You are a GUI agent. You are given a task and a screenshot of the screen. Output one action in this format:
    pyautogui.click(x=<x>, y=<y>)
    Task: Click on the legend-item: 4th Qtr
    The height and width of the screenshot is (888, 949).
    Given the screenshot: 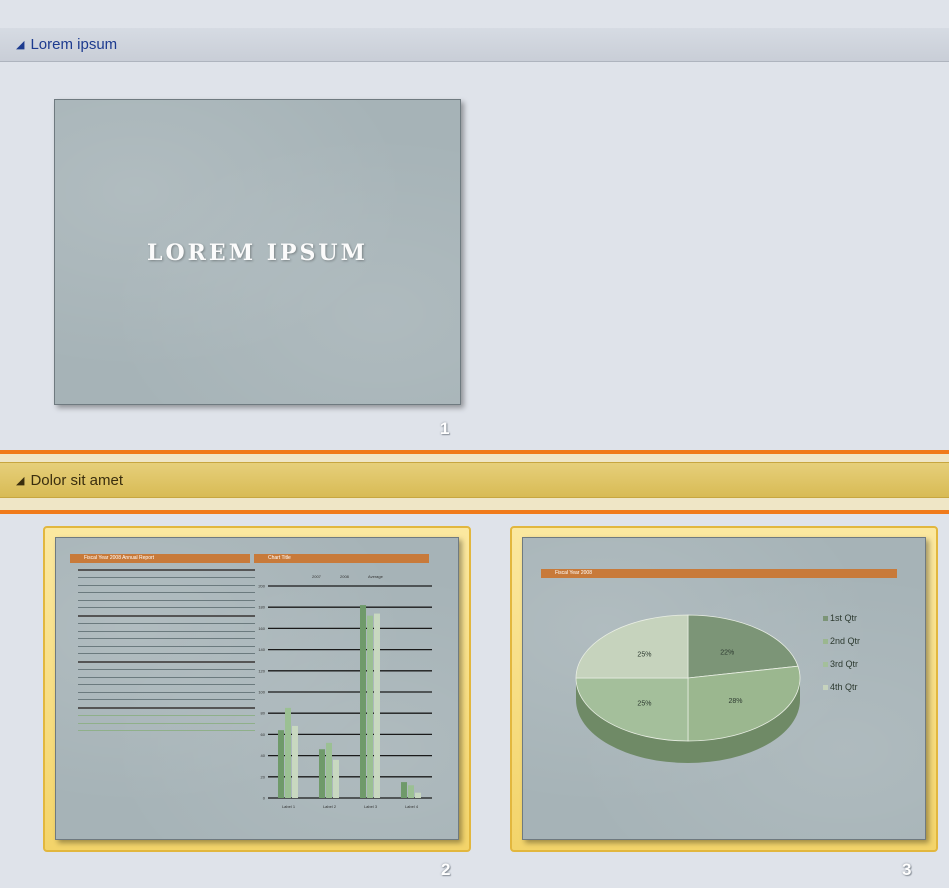 What is the action you would take?
    pyautogui.click(x=840, y=687)
    